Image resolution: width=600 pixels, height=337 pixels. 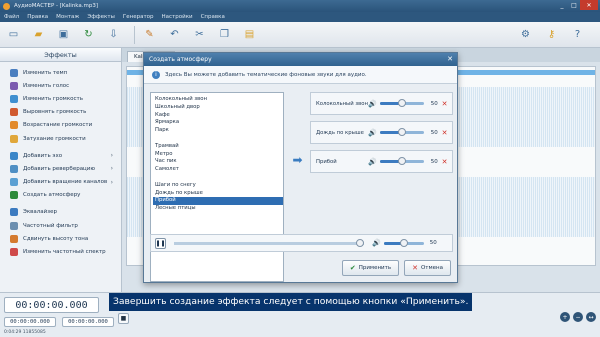 I want to click on zoom-in-icon: +, so click(x=565, y=317).